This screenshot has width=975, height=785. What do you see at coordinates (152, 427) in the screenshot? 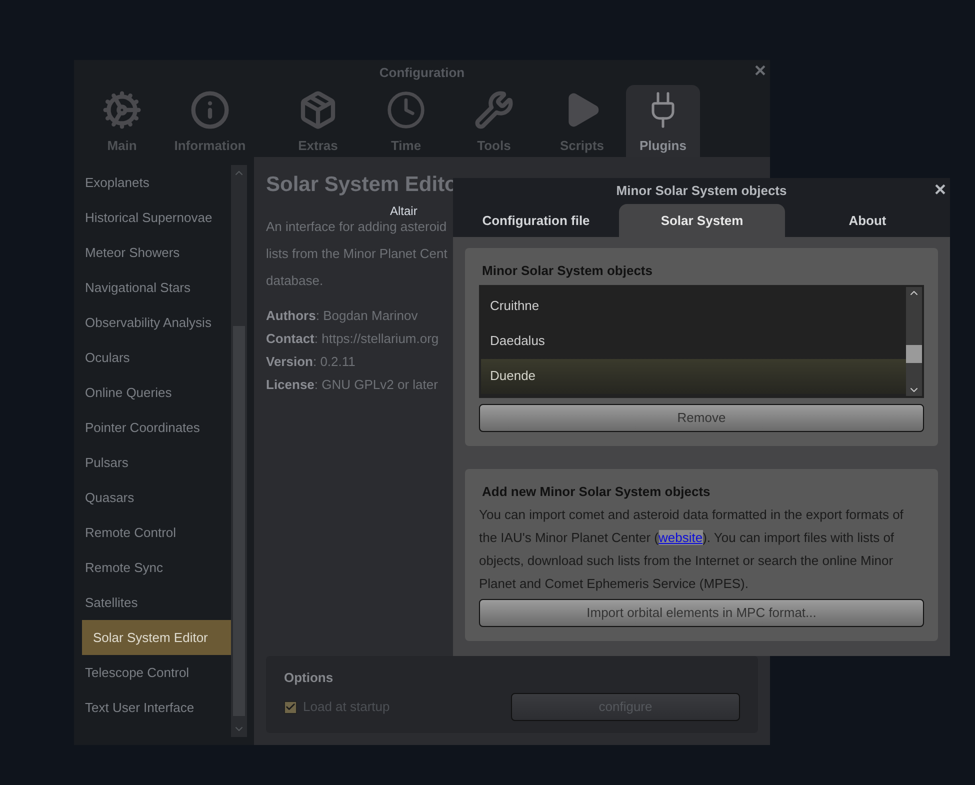
I see `plugin-list-item: Pointer Coordinates` at bounding box center [152, 427].